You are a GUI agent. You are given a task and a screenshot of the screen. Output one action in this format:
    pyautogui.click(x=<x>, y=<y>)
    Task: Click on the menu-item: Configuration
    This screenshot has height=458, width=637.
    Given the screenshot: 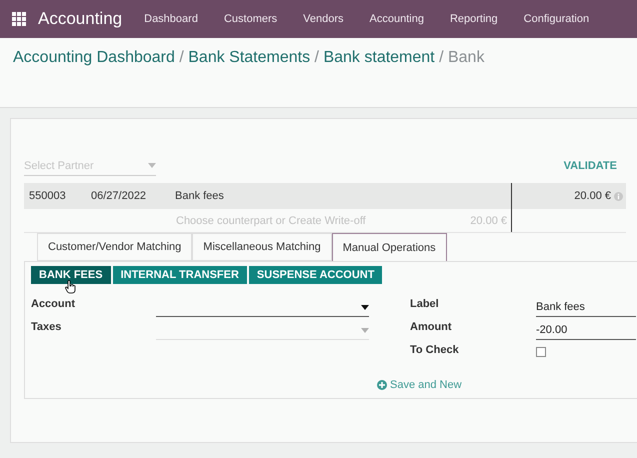 What is the action you would take?
    pyautogui.click(x=557, y=19)
    